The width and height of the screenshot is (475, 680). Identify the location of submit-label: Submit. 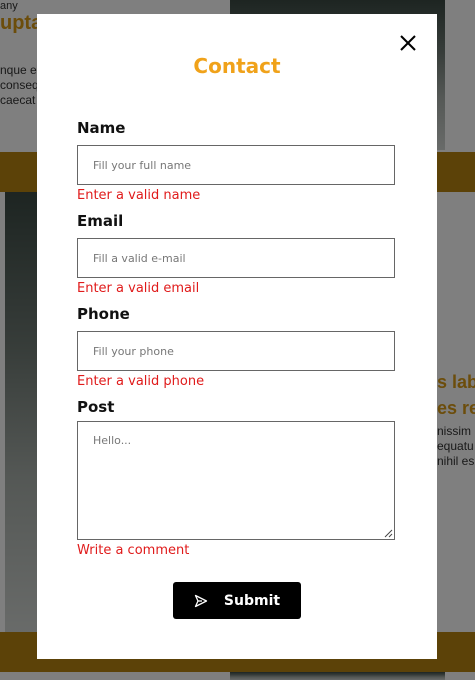
(252, 600).